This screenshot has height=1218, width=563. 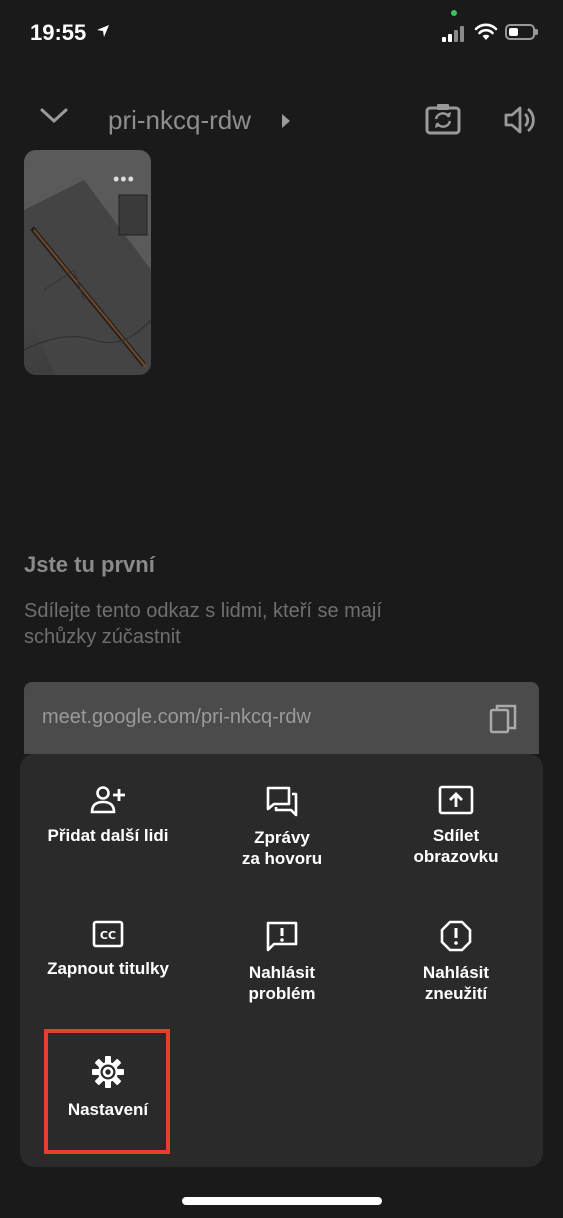 I want to click on settings-highlight-box, so click(x=107, y=1091).